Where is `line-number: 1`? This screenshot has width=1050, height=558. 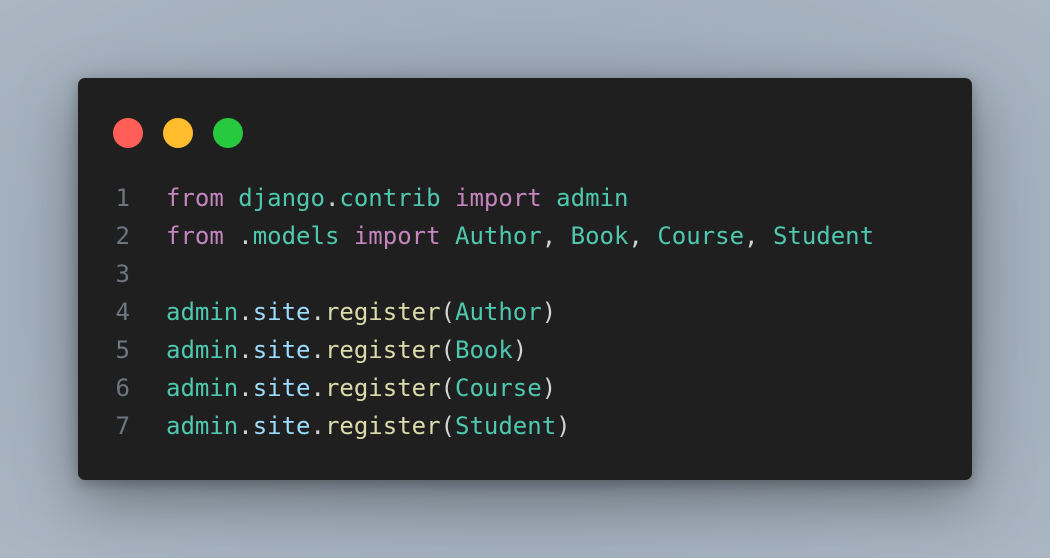
line-number: 1 is located at coordinates (122, 198).